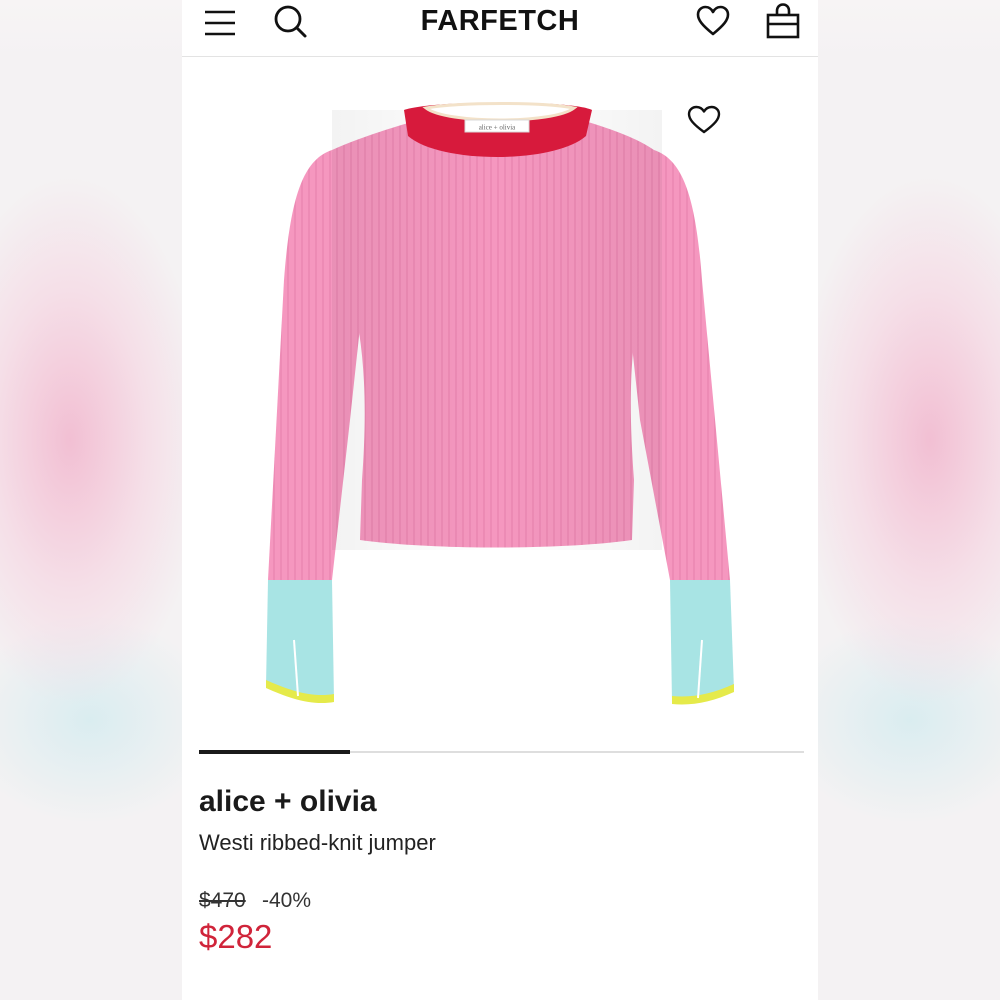 Image resolution: width=1000 pixels, height=1000 pixels. Describe the element at coordinates (287, 900) in the screenshot. I see `discount-percent: -40%` at that location.